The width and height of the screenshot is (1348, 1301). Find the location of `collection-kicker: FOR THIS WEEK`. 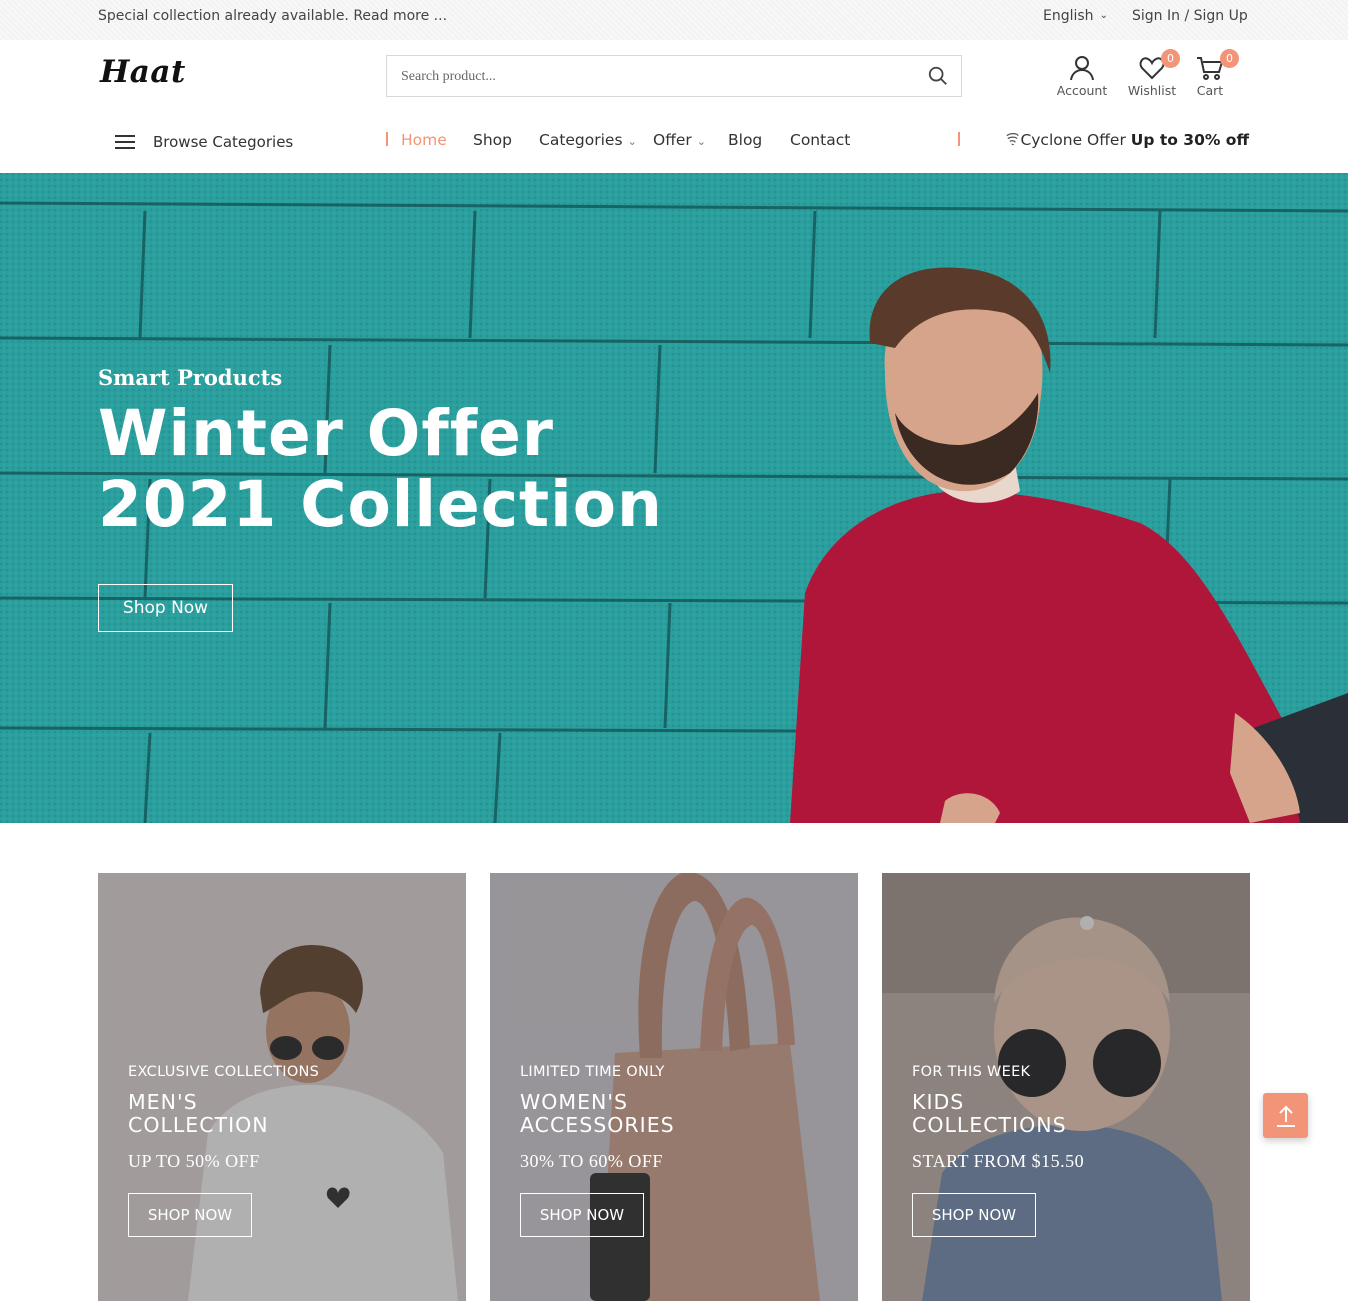

collection-kicker: FOR THIS WEEK is located at coordinates (971, 1072).